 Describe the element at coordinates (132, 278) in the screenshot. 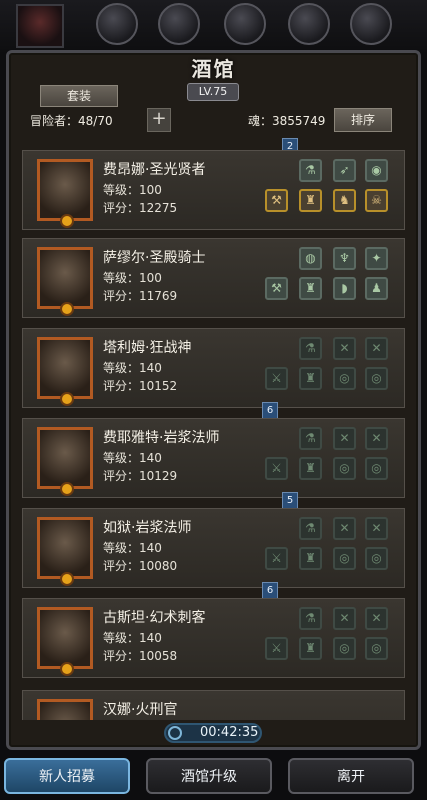

I see `hero-level: 等级：100` at that location.